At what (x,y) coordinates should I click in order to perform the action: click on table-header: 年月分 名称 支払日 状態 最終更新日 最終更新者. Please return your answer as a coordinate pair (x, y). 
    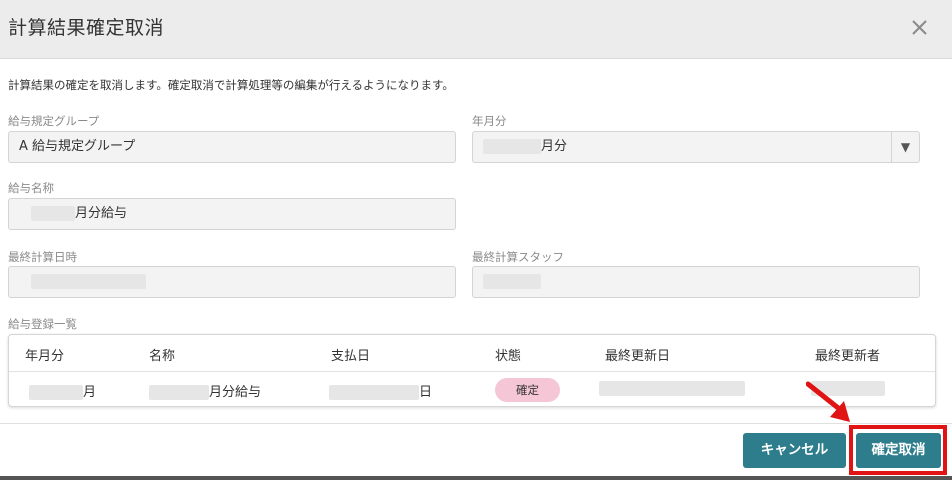
    Looking at the image, I should click on (472, 353).